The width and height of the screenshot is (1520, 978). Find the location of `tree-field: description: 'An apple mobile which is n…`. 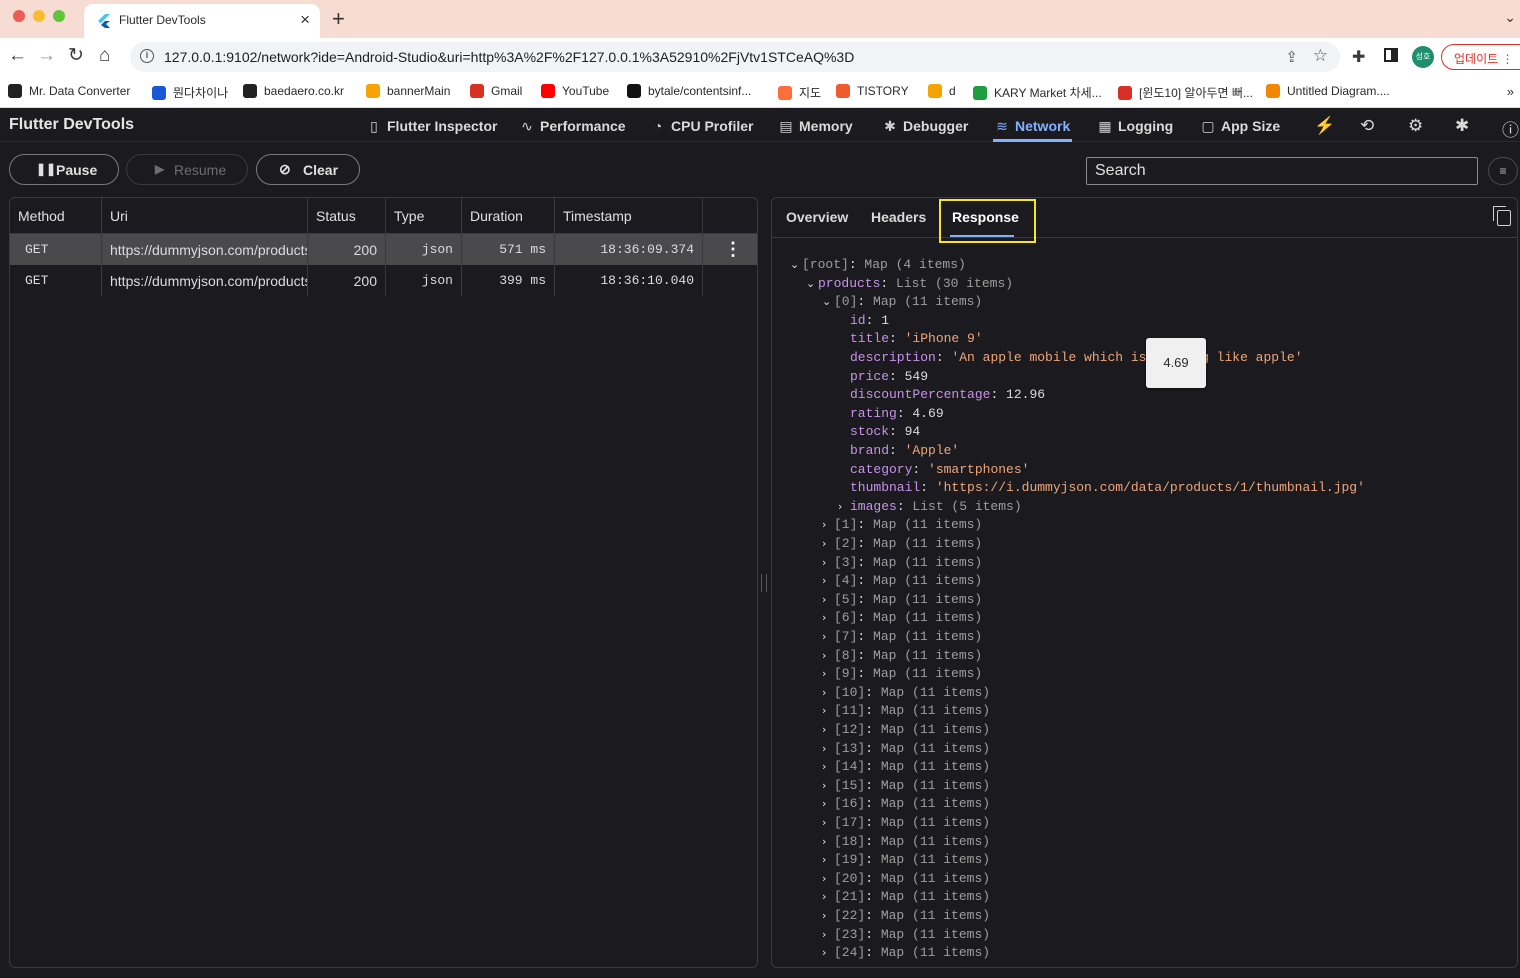

tree-field: description: 'An apple mobile which is n… is located at coordinates (1076, 358).